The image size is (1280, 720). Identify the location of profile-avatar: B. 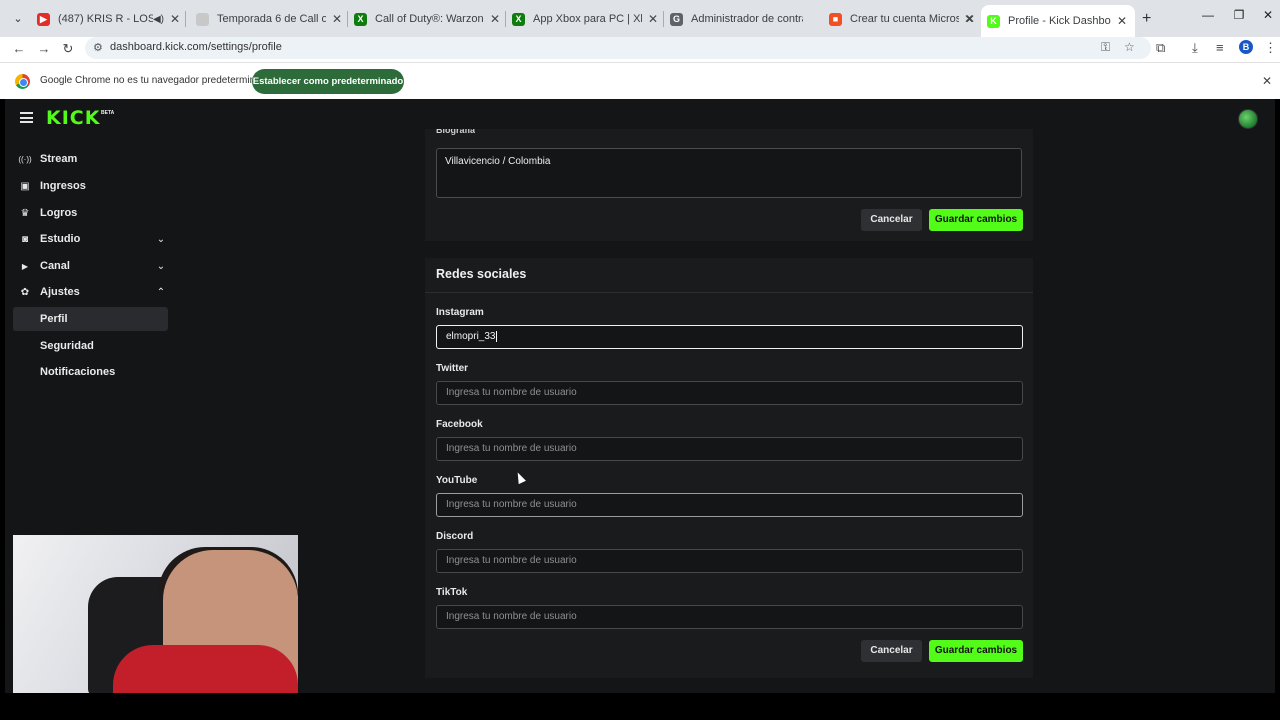
(1246, 47).